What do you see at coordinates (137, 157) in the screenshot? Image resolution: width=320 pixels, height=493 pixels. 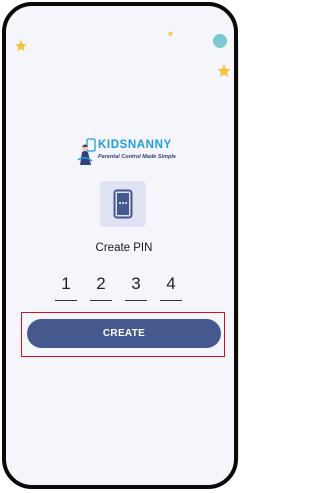 I see `logo-tagline: Parental Control Made Simple` at bounding box center [137, 157].